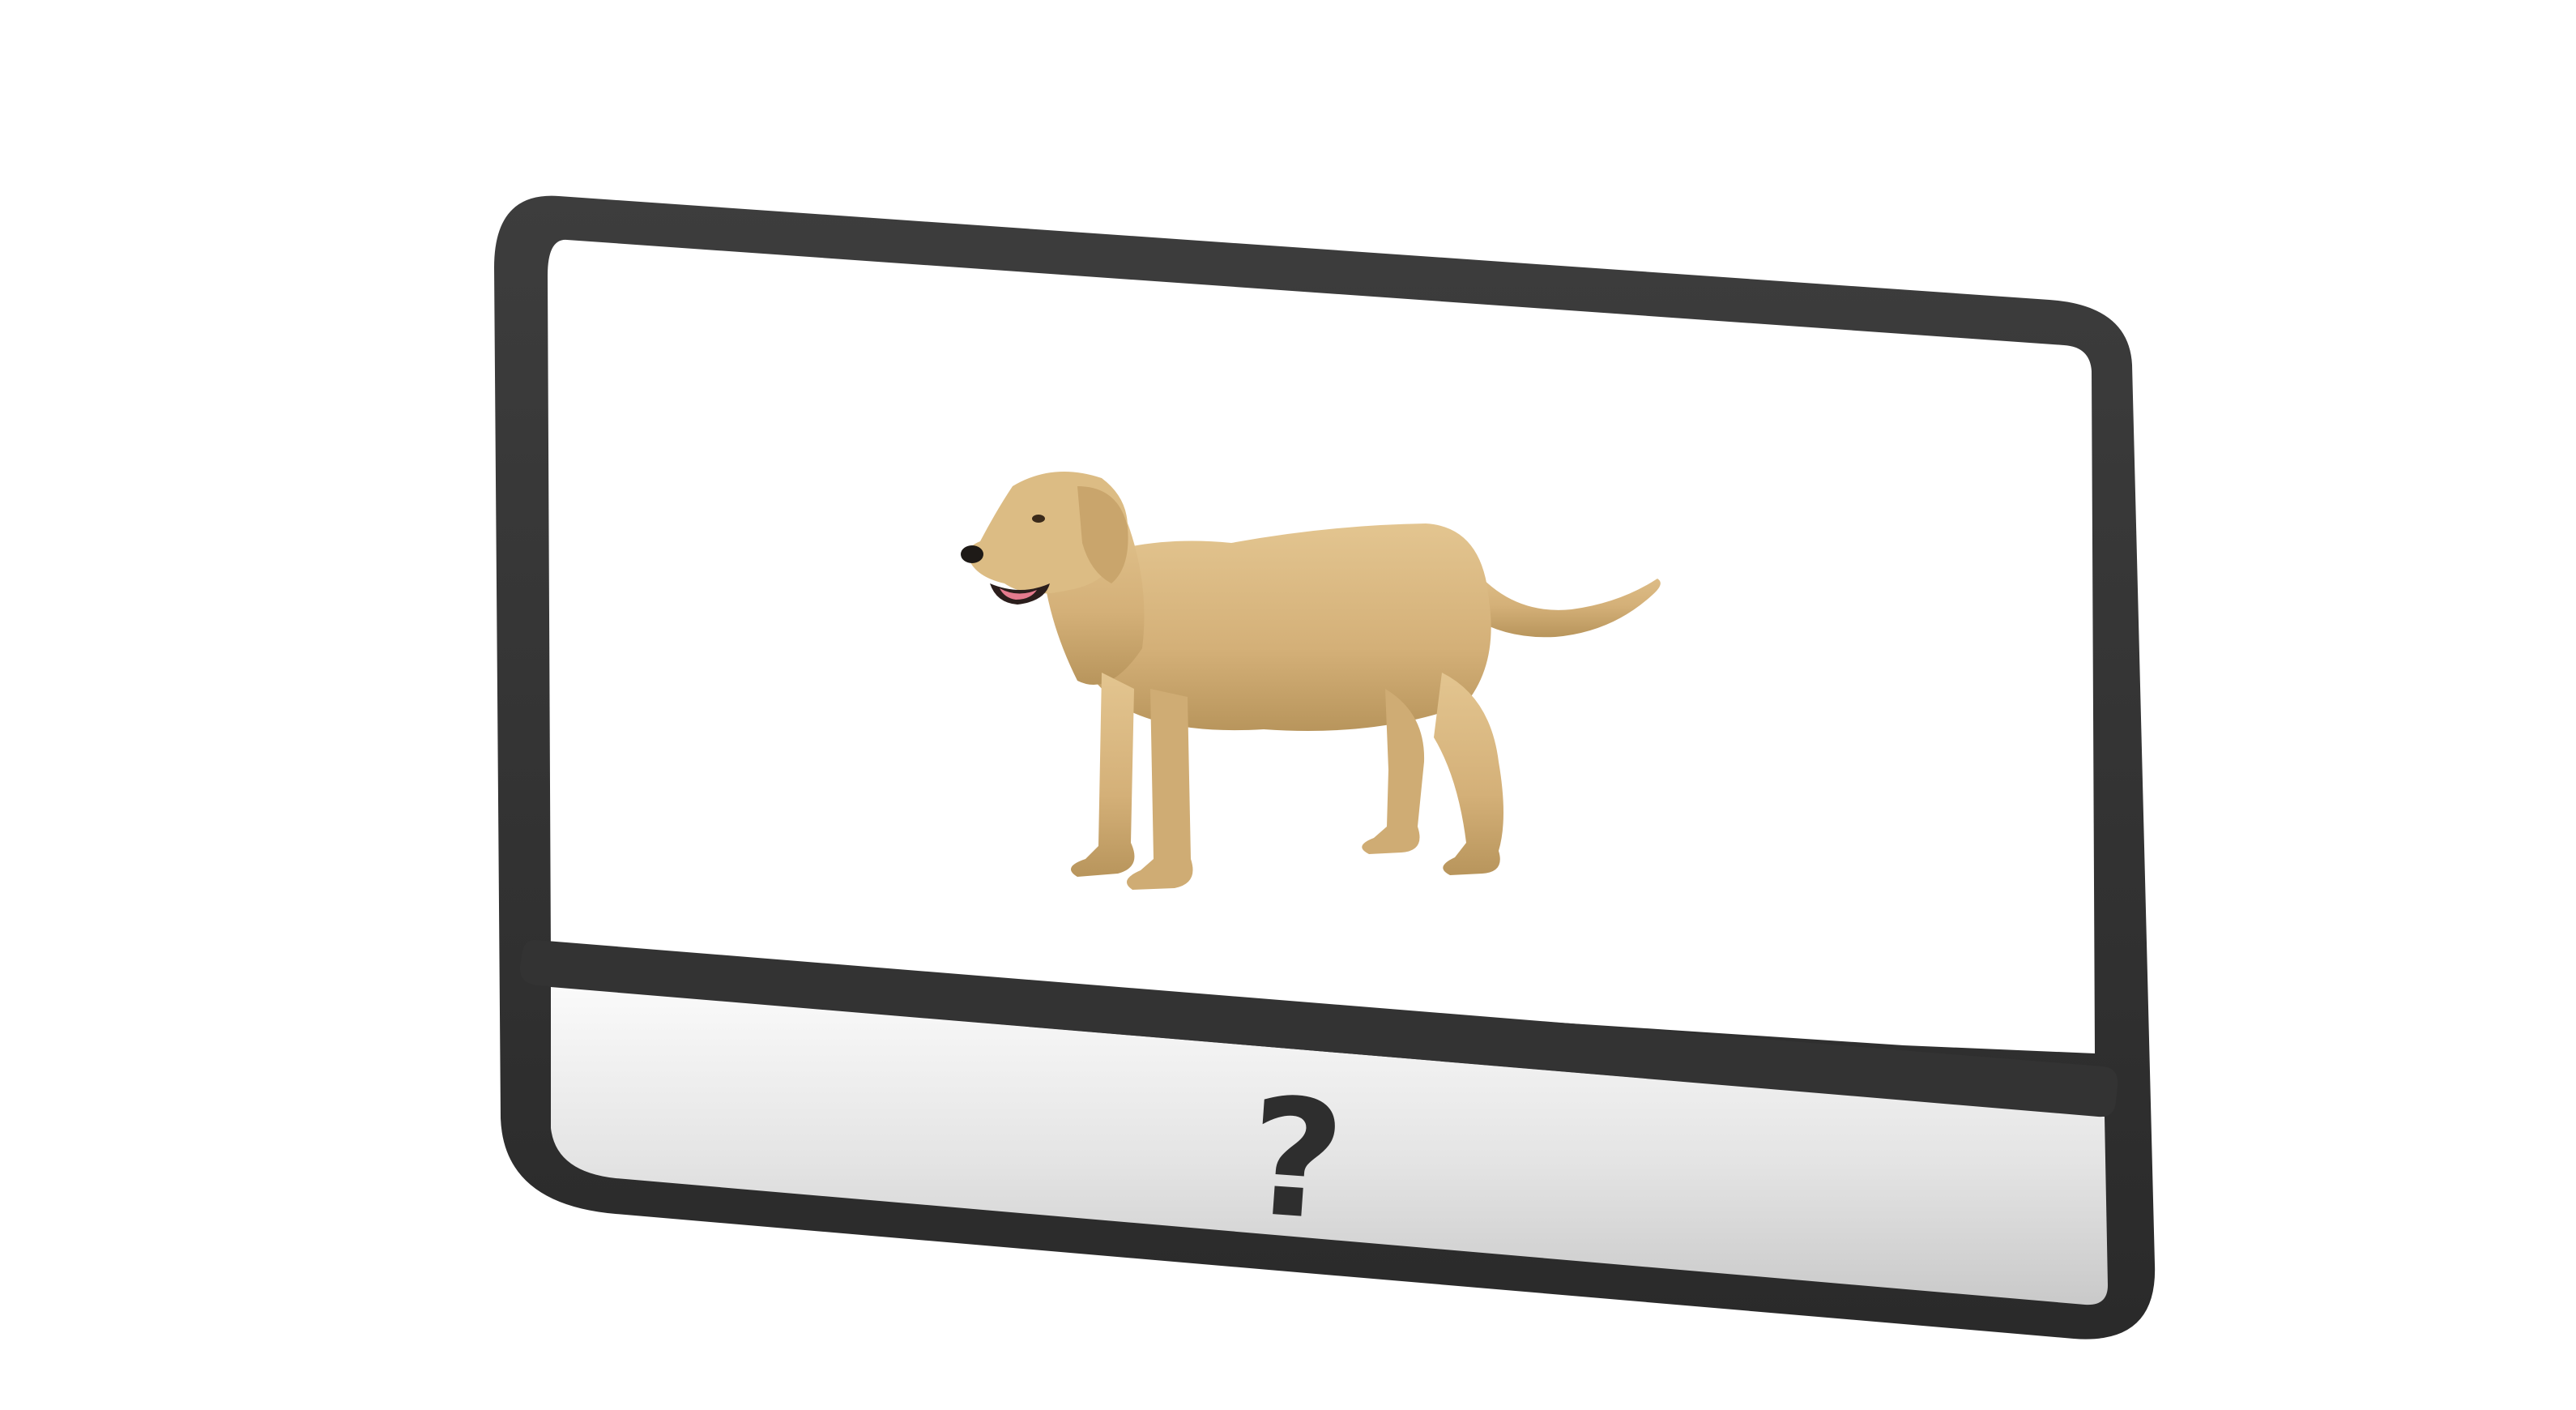 This screenshot has width=2576, height=1410. Describe the element at coordinates (1297, 1160) in the screenshot. I see `answer-question-mark: ?` at that location.